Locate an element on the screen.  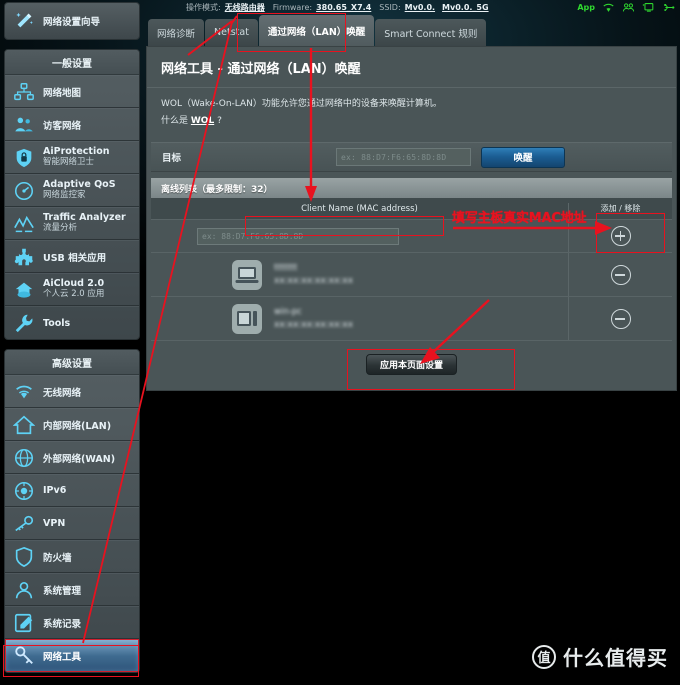
sidebar-item-usb-application: USB 相关应用 is located at coordinates (72, 256).